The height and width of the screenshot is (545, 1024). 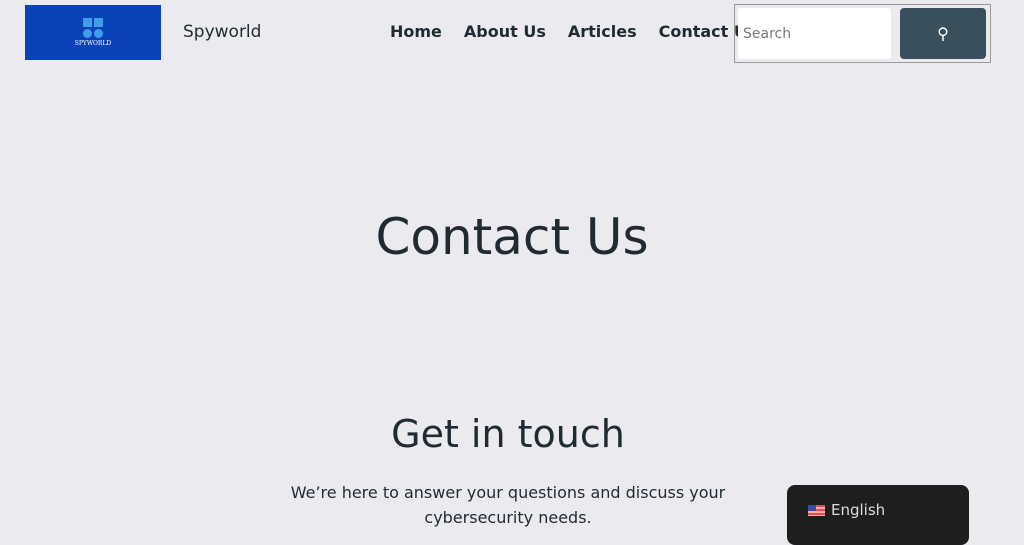 What do you see at coordinates (416, 31) in the screenshot?
I see `nav-home: Home` at bounding box center [416, 31].